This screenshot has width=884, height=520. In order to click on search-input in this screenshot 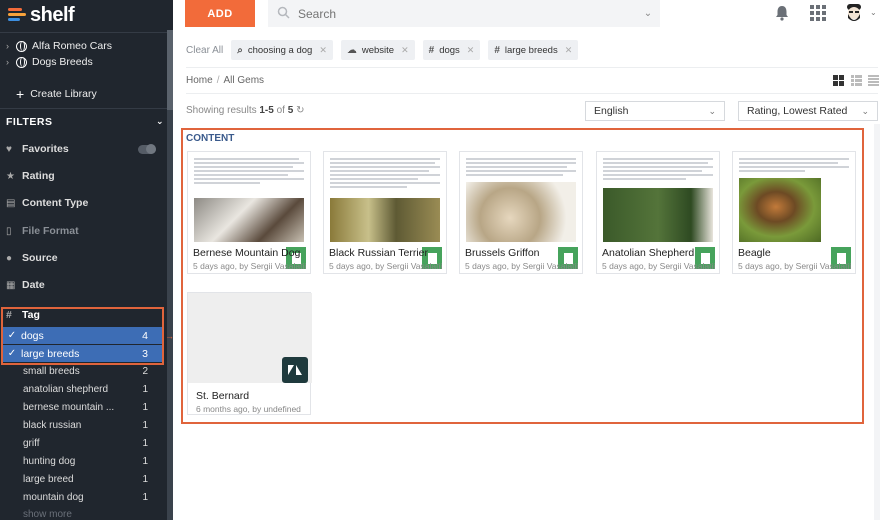, I will do `click(467, 13)`.